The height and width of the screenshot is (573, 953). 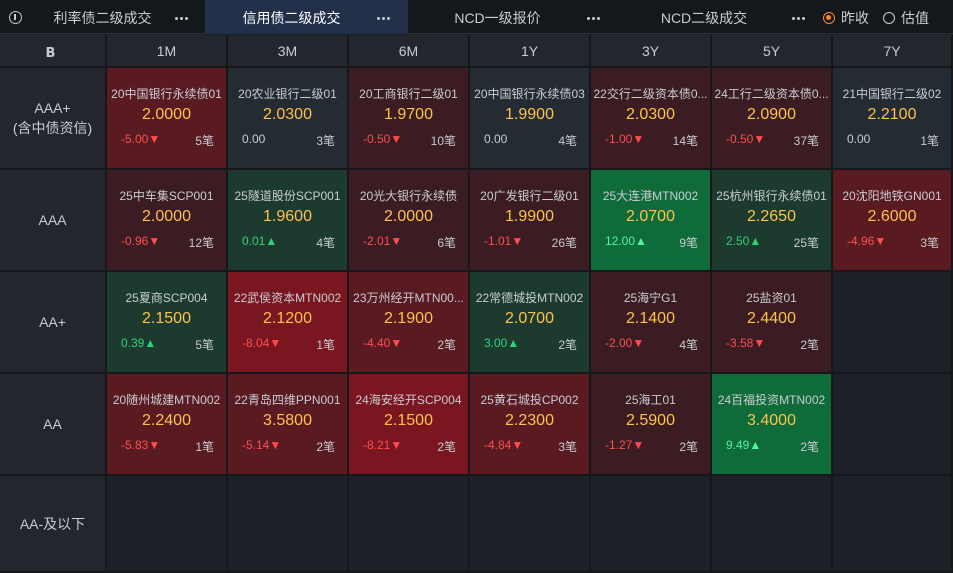 I want to click on yield-change: -8.04▼, so click(x=262, y=343).